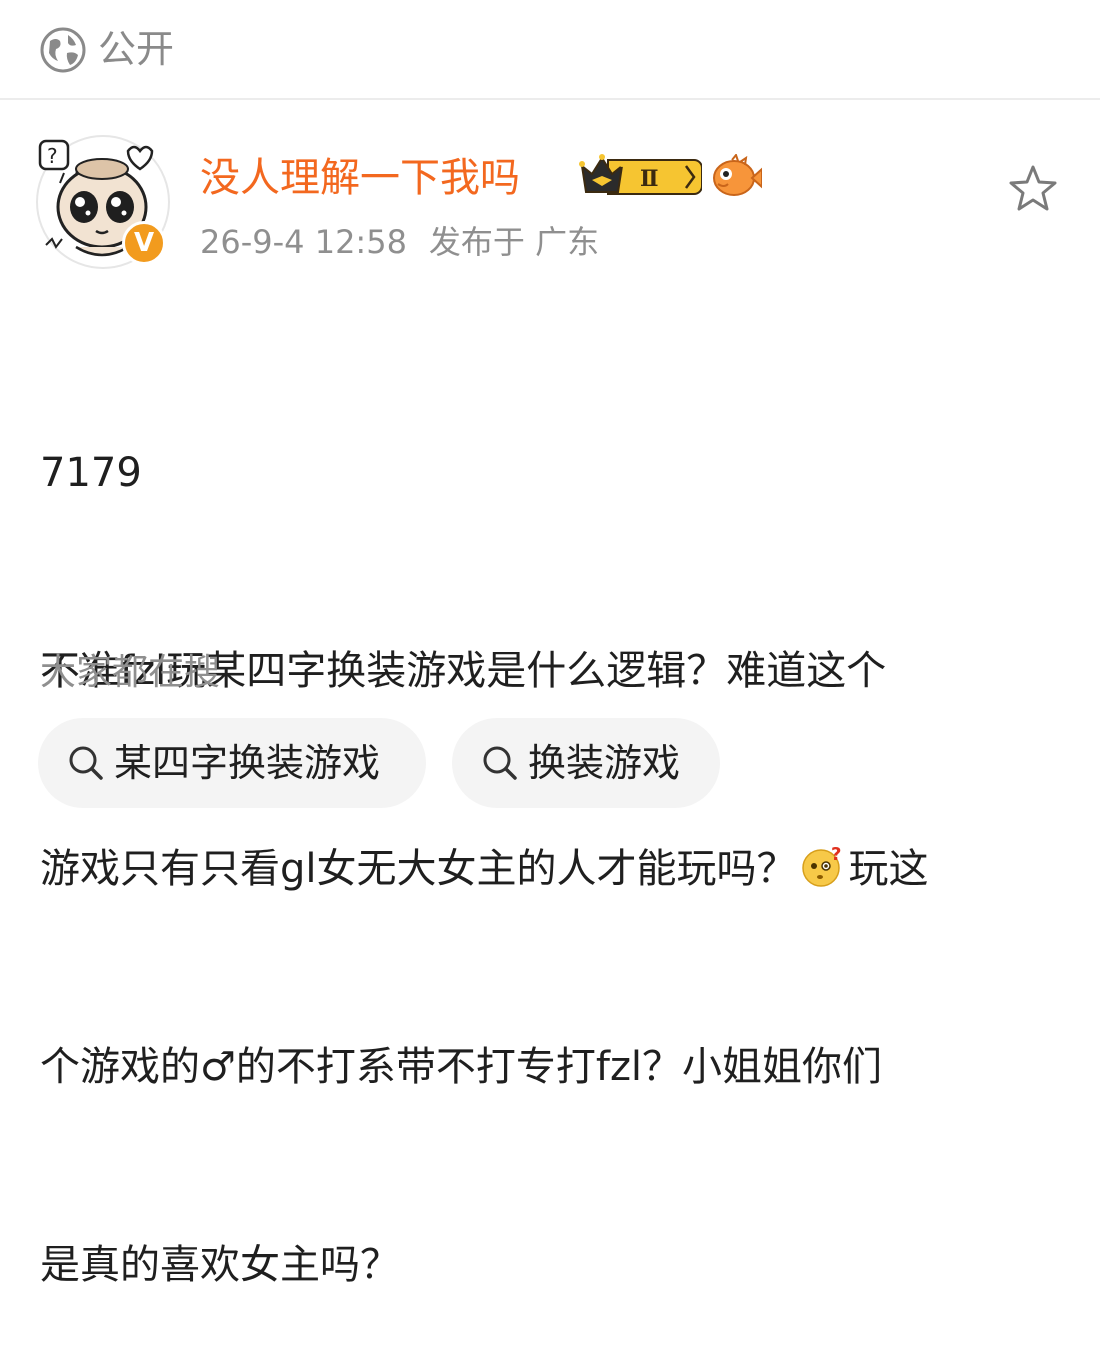 Image resolution: width=1100 pixels, height=1364 pixels. I want to click on level-text: Ⅱ, so click(649, 179).